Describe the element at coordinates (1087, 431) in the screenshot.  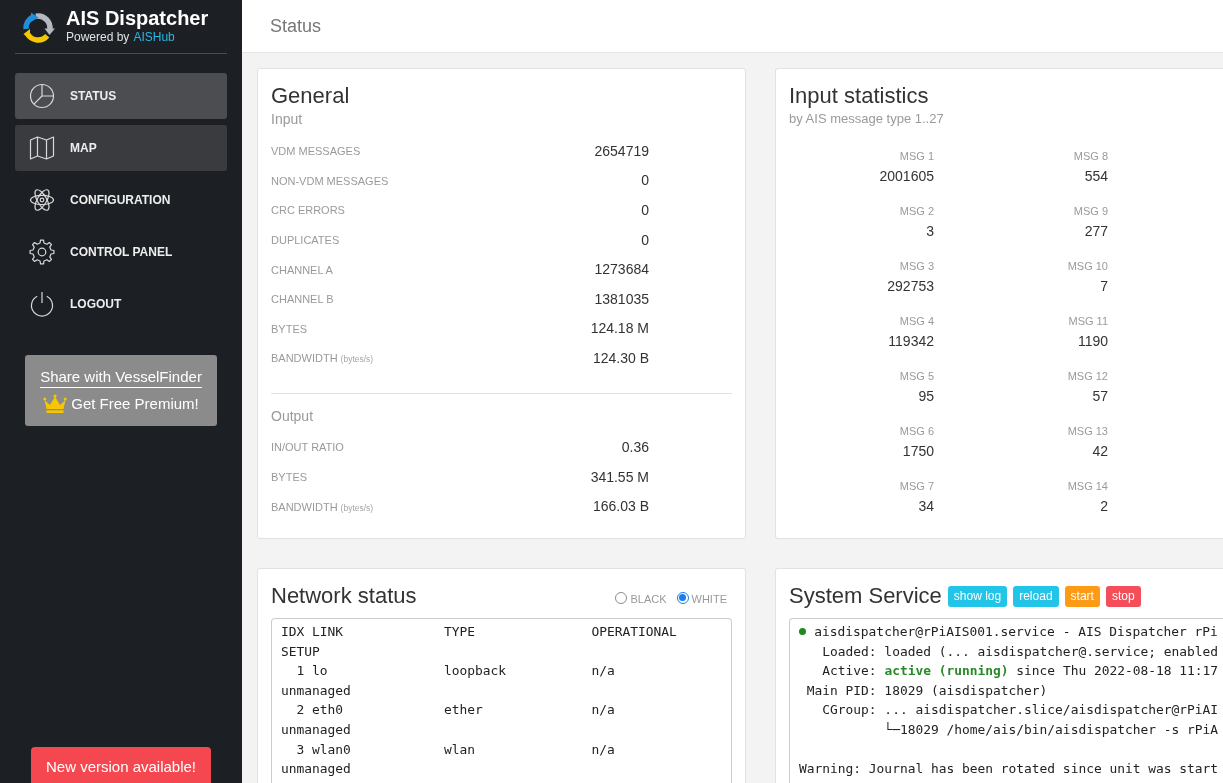
I see `message-type-label: MSG 13` at that location.